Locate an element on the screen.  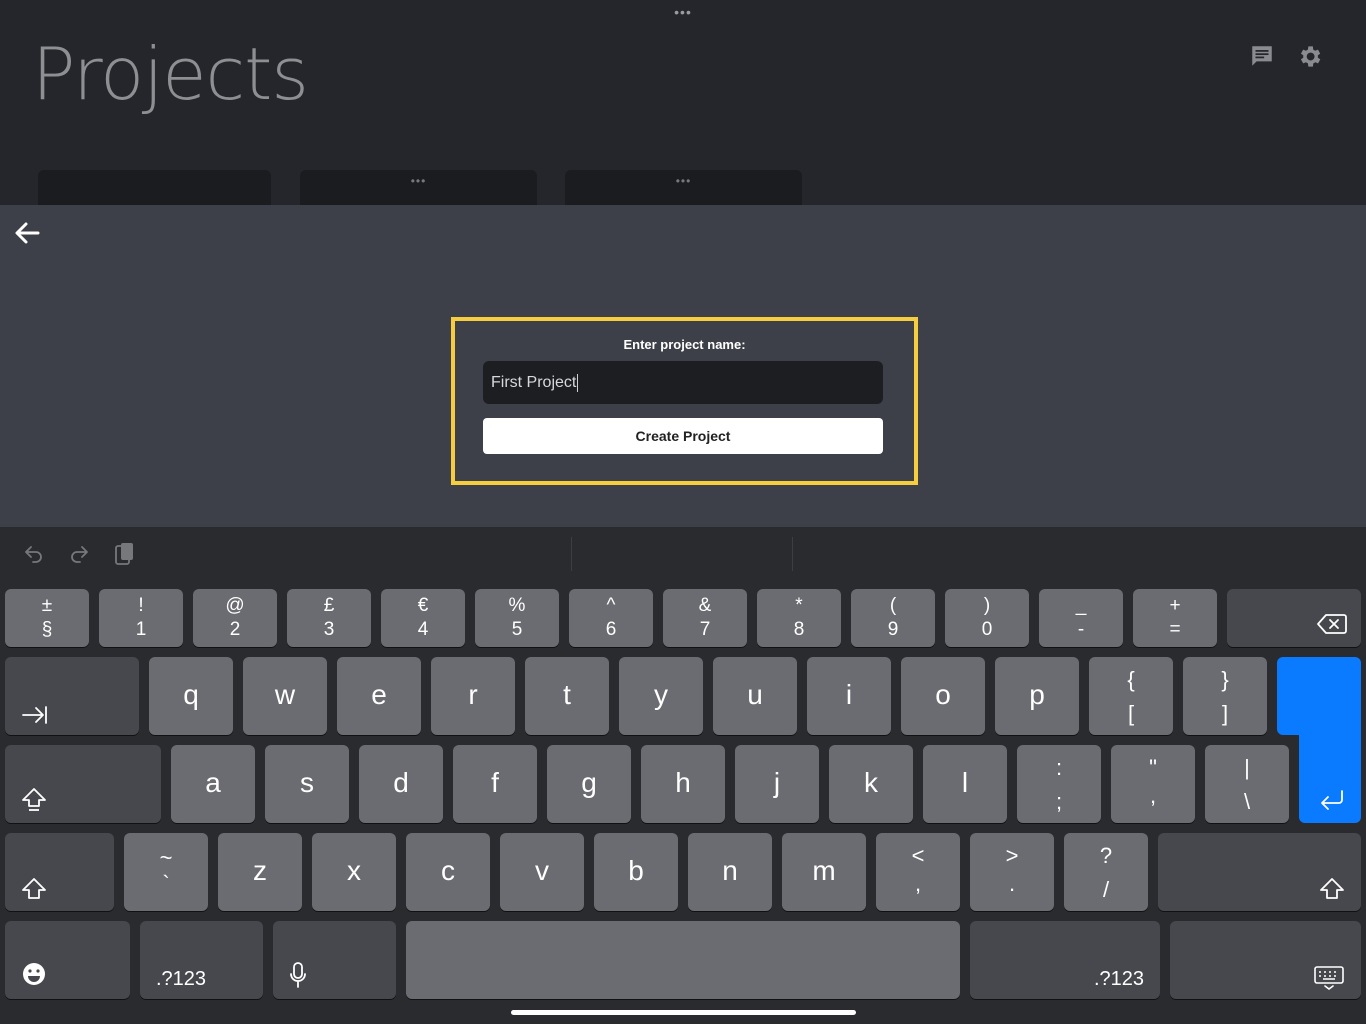
emoji-key is located at coordinates (67, 960).